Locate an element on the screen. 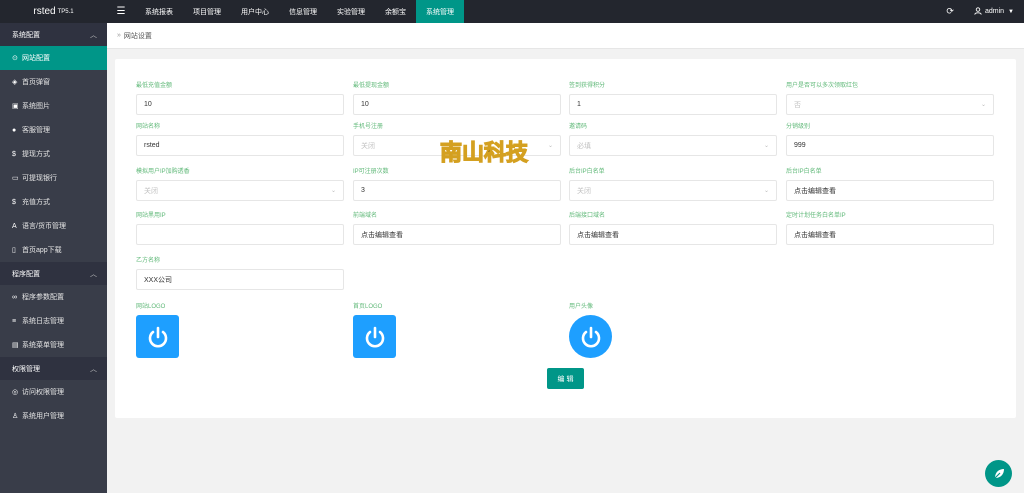 This screenshot has width=1024, height=493. field-user-avatar: 用户头像 is located at coordinates (590, 330).